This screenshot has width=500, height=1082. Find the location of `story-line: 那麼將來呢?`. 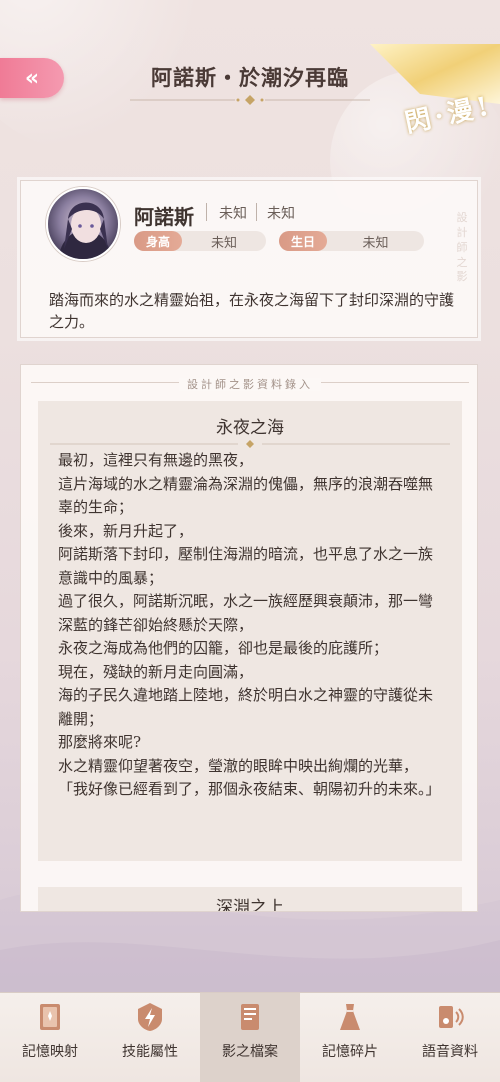

story-line: 那麼將來呢? is located at coordinates (100, 742).